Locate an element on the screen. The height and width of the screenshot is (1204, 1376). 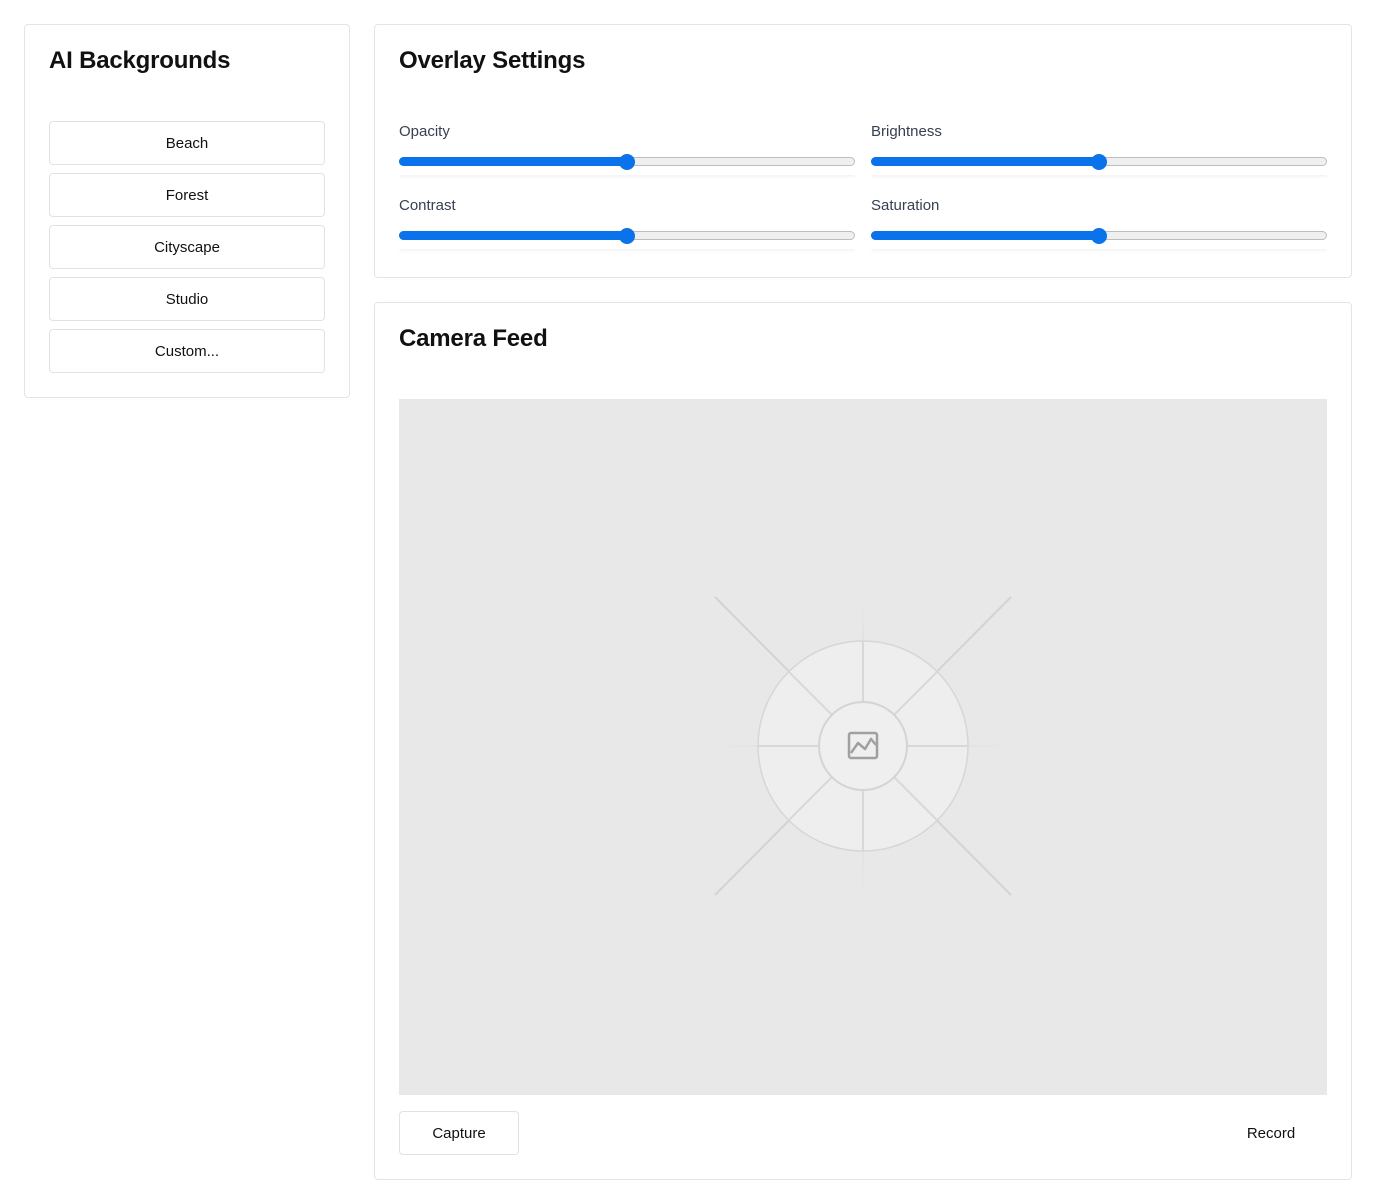
saturation-slider is located at coordinates (1099, 236).